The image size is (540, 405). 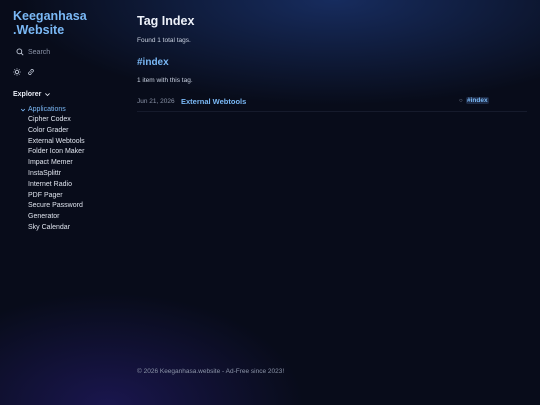 What do you see at coordinates (31, 72) in the screenshot?
I see `link-icon` at bounding box center [31, 72].